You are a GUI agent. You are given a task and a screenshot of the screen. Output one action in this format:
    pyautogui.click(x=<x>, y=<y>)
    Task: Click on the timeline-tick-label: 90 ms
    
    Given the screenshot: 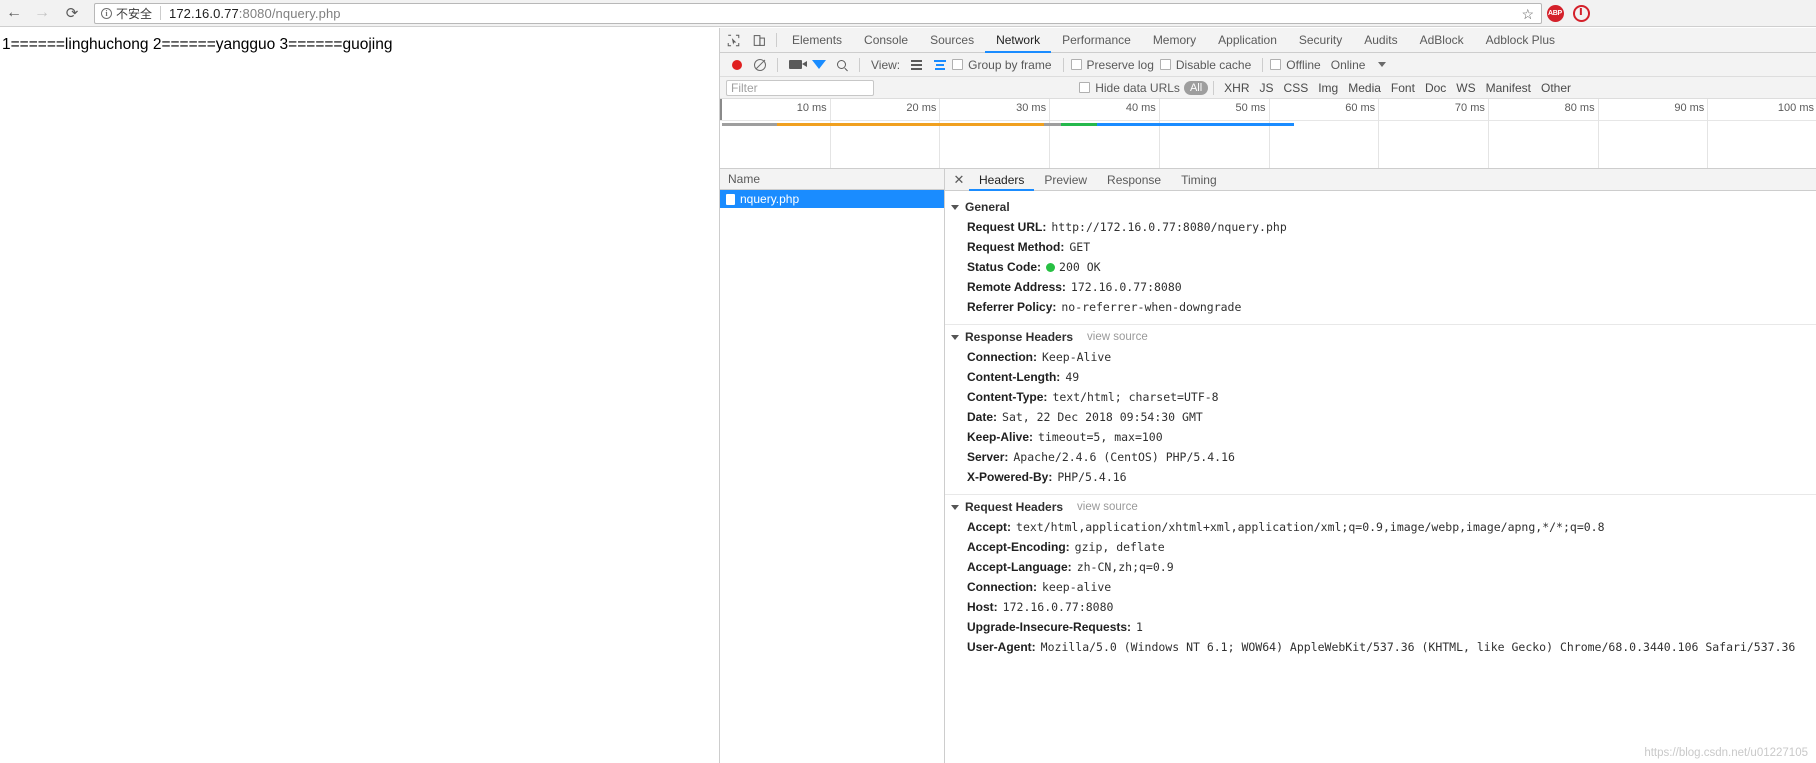 What is the action you would take?
    pyautogui.click(x=1689, y=108)
    